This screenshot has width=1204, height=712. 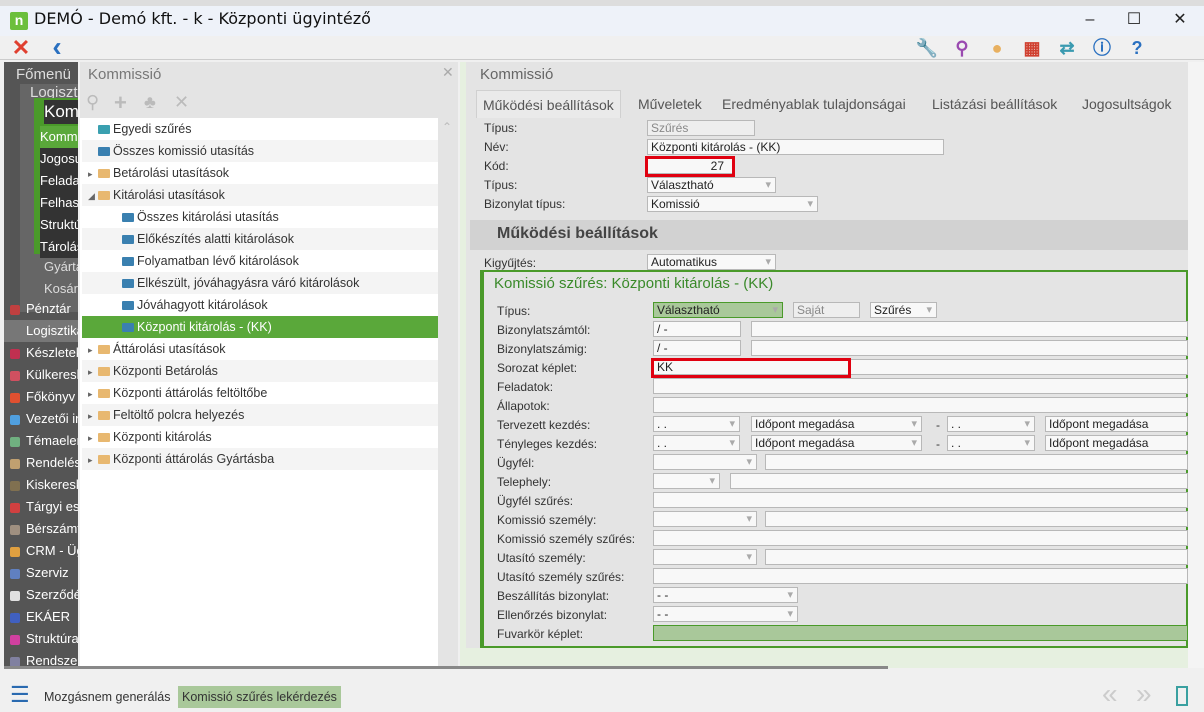 What do you see at coordinates (59, 181) in the screenshot?
I see `group-item: Feladatok` at bounding box center [59, 181].